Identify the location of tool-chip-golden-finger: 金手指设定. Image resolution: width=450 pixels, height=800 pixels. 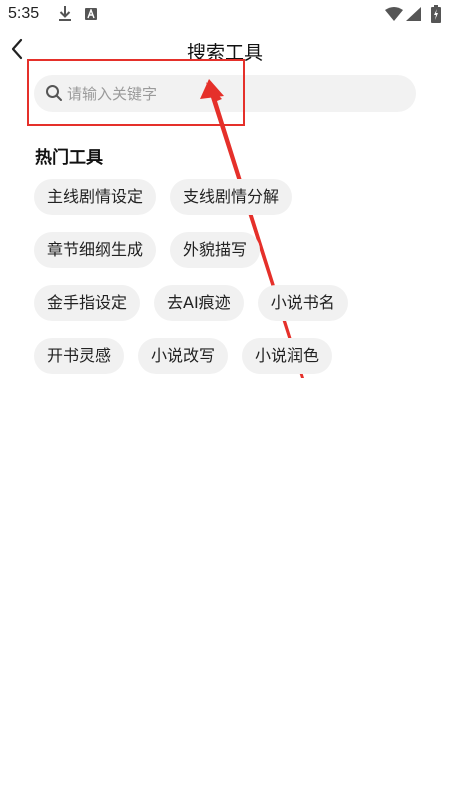
(87, 303).